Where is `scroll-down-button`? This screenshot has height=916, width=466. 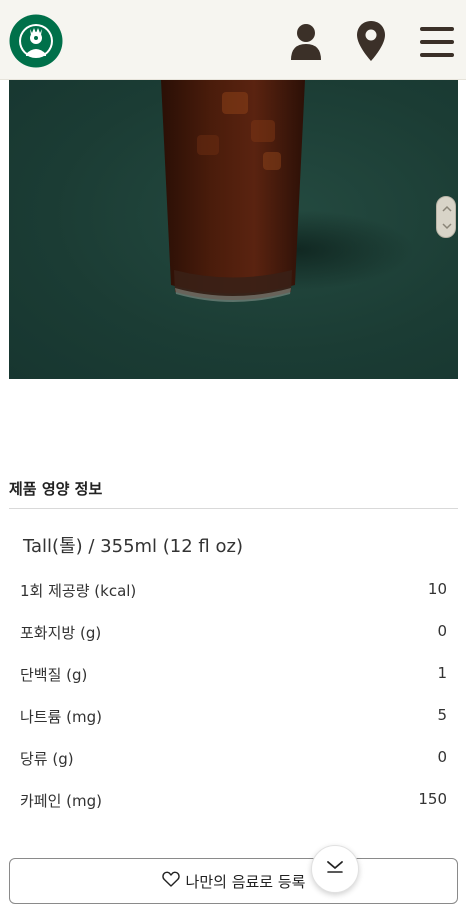 scroll-down-button is located at coordinates (335, 869).